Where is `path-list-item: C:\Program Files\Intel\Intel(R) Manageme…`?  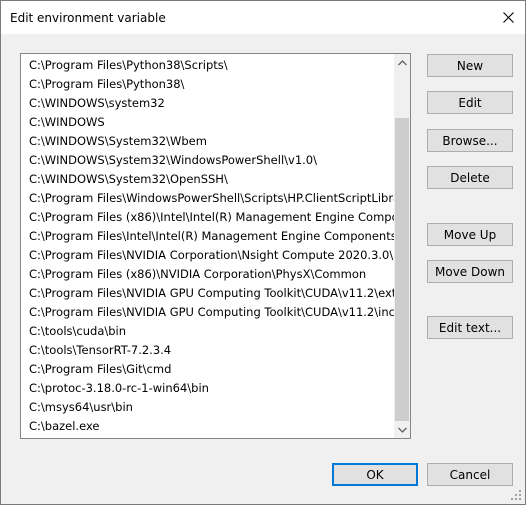
path-list-item: C:\Program Files\Intel\Intel(R) Manageme… is located at coordinates (208, 236).